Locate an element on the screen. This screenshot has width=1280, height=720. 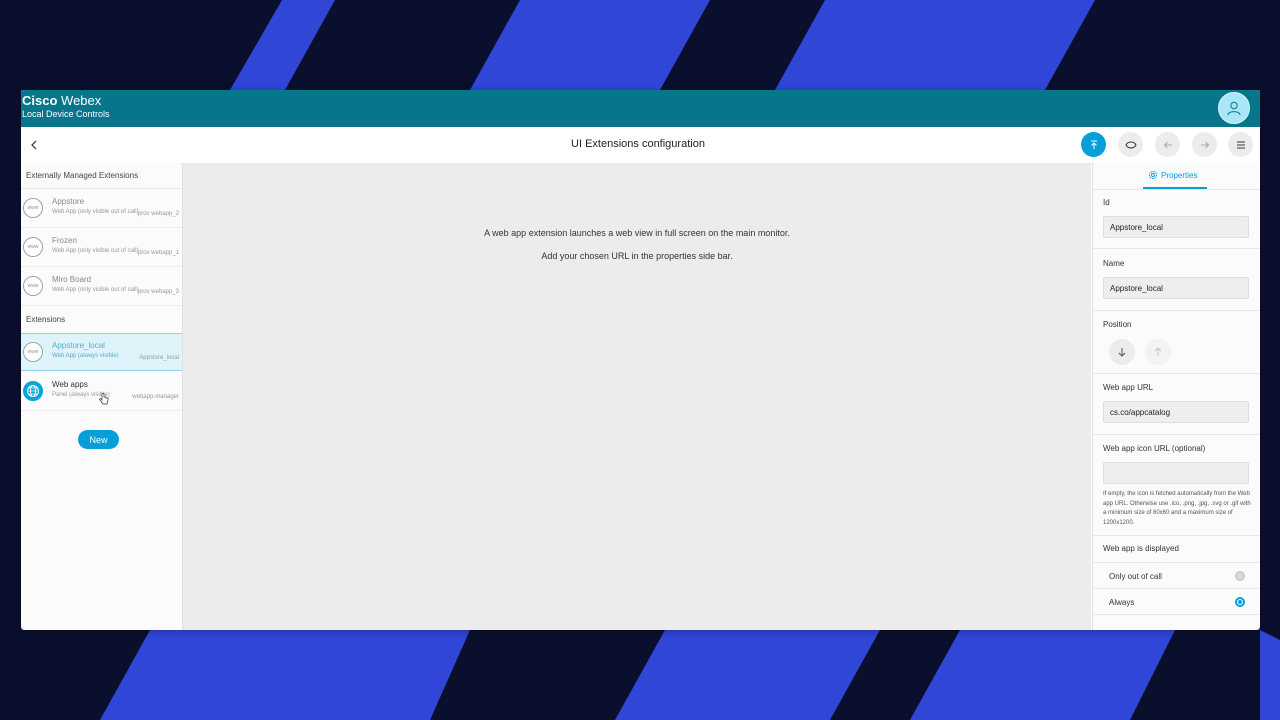
move-up-button is located at coordinates (1158, 352).